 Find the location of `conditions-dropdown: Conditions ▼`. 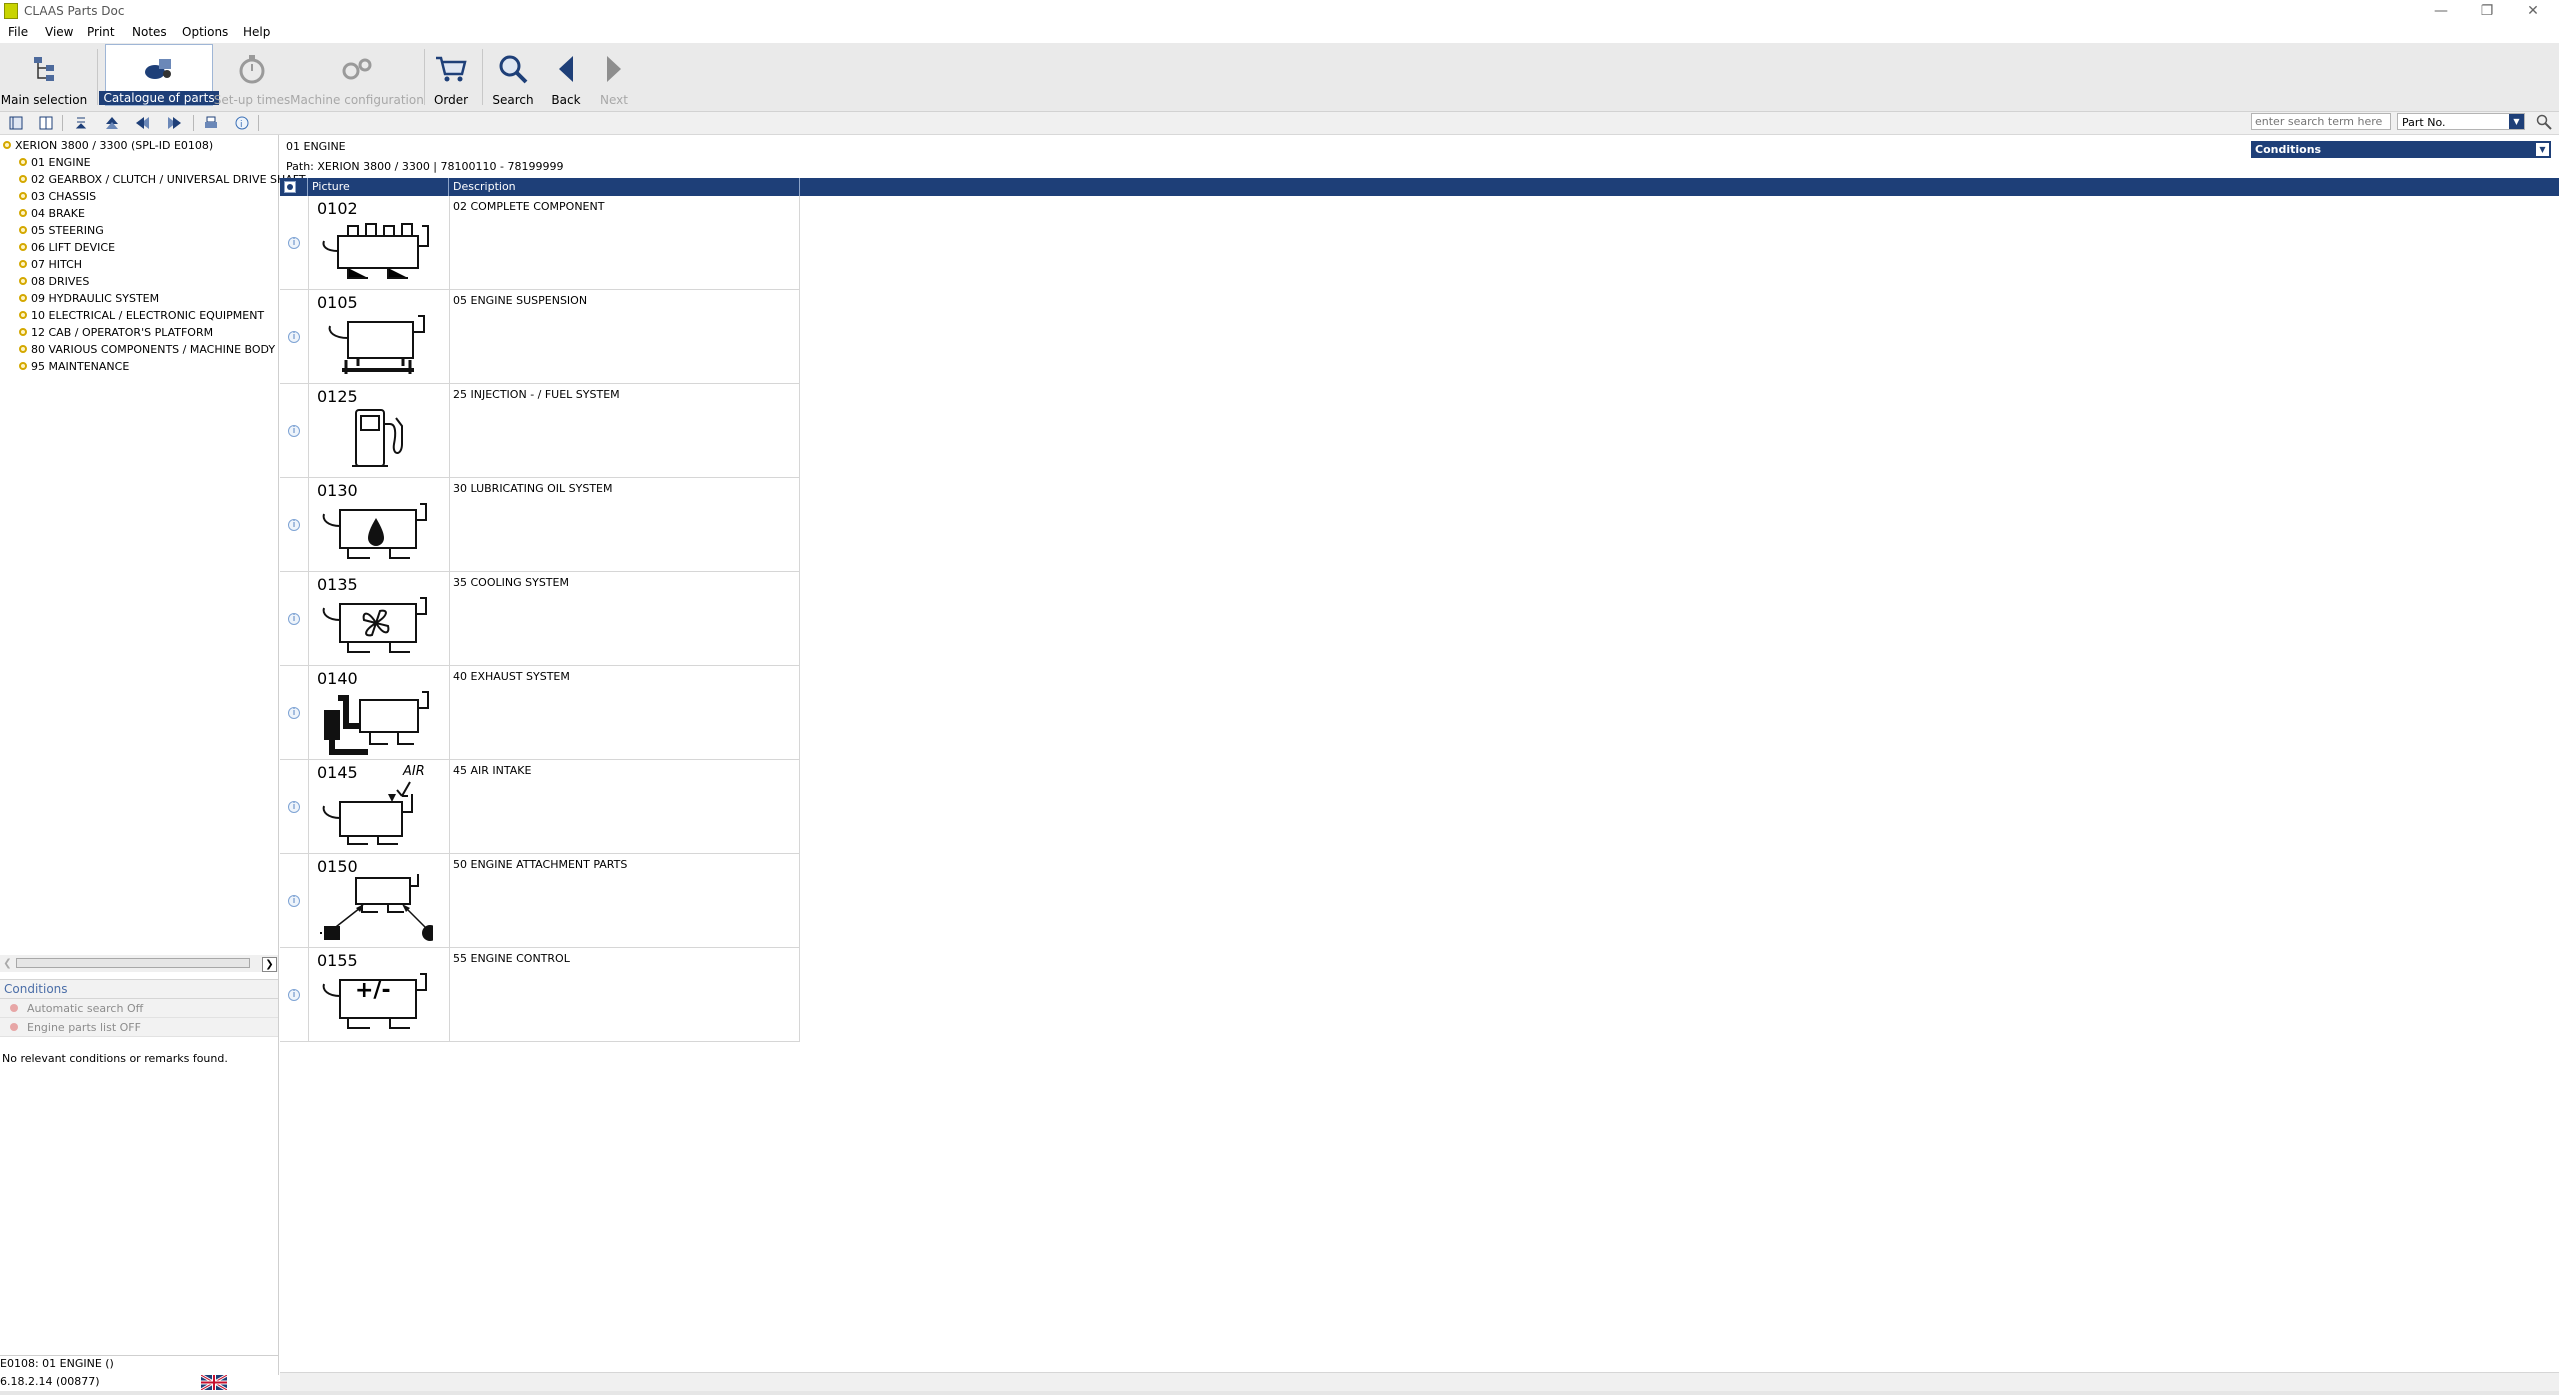

conditions-dropdown: Conditions ▼ is located at coordinates (2401, 149).